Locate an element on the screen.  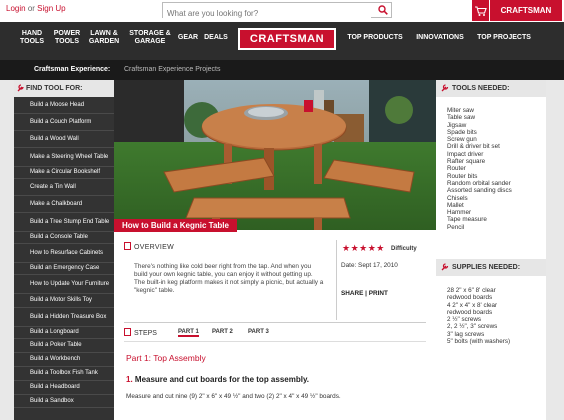
steps-heading: STEPS is located at coordinates (145, 333).